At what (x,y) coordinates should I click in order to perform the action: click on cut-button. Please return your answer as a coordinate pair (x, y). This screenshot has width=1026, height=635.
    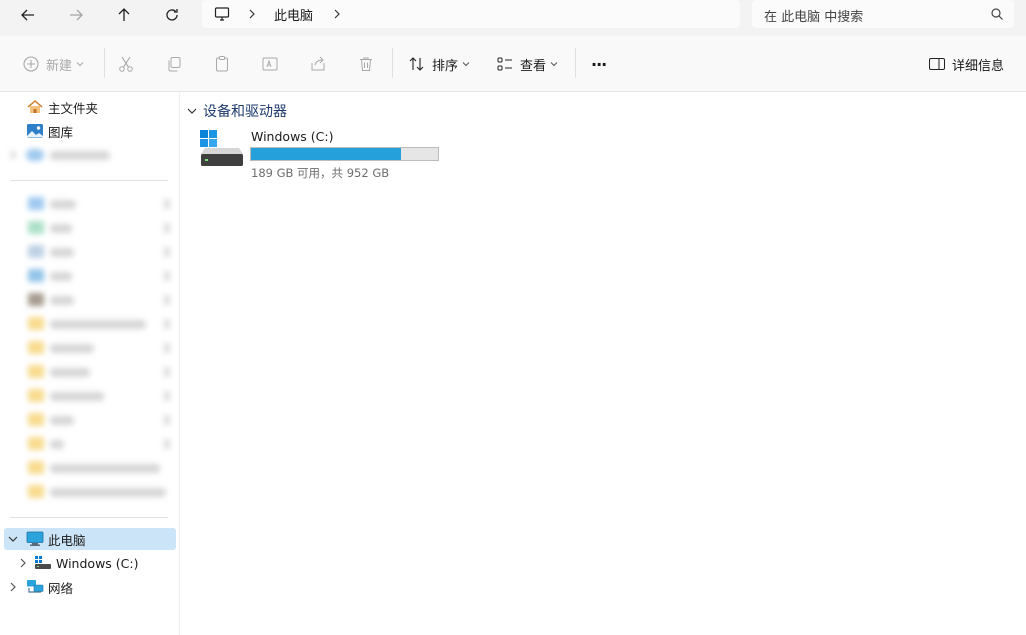
    Looking at the image, I should click on (126, 64).